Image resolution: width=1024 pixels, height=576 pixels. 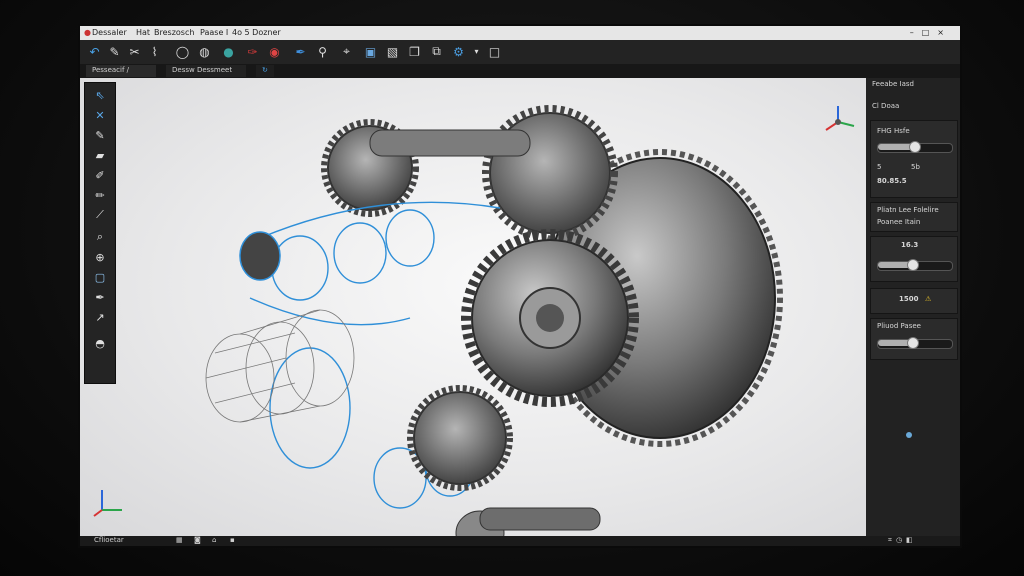 I want to click on tab-bar: Pesseacif / Dessw Dessmeet ↻, so click(x=520, y=71).